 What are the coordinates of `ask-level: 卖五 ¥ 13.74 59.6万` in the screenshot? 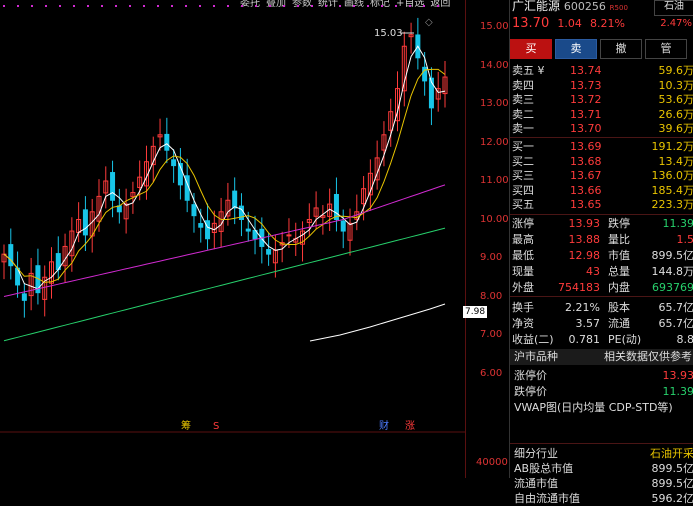 It's located at (602, 70).